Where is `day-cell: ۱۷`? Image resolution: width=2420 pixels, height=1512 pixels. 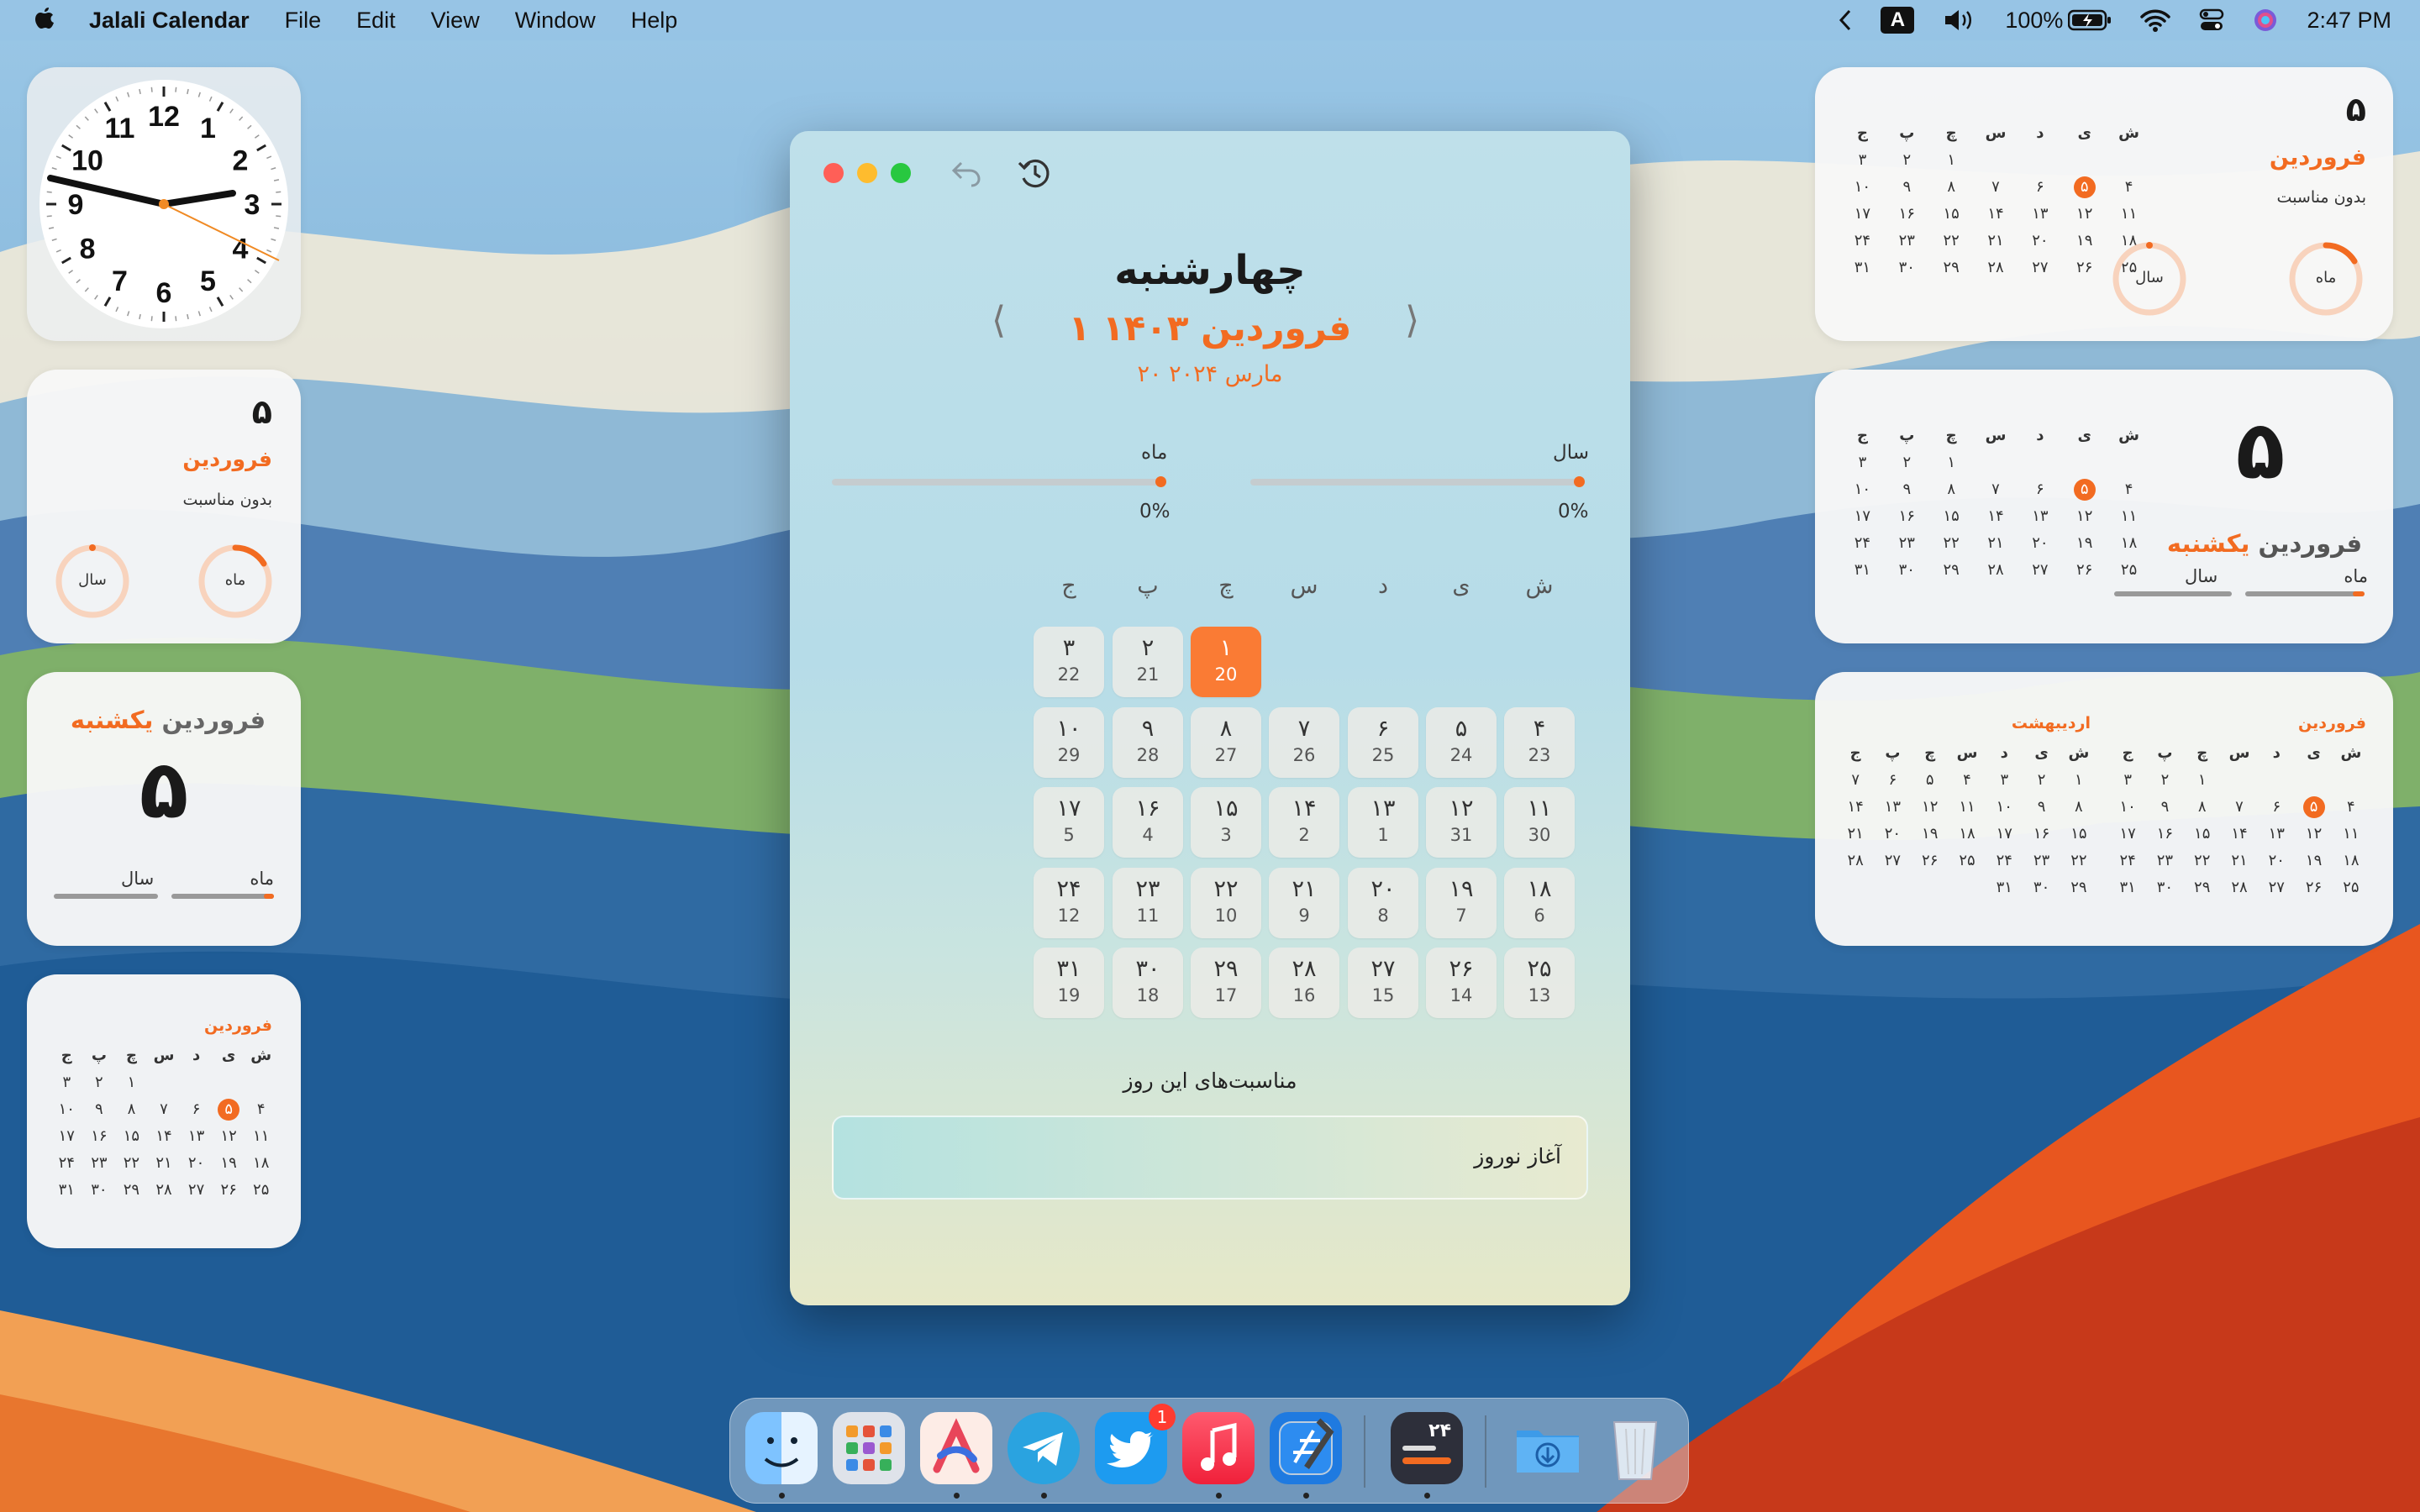 day-cell: ۱۷ is located at coordinates (1862, 214).